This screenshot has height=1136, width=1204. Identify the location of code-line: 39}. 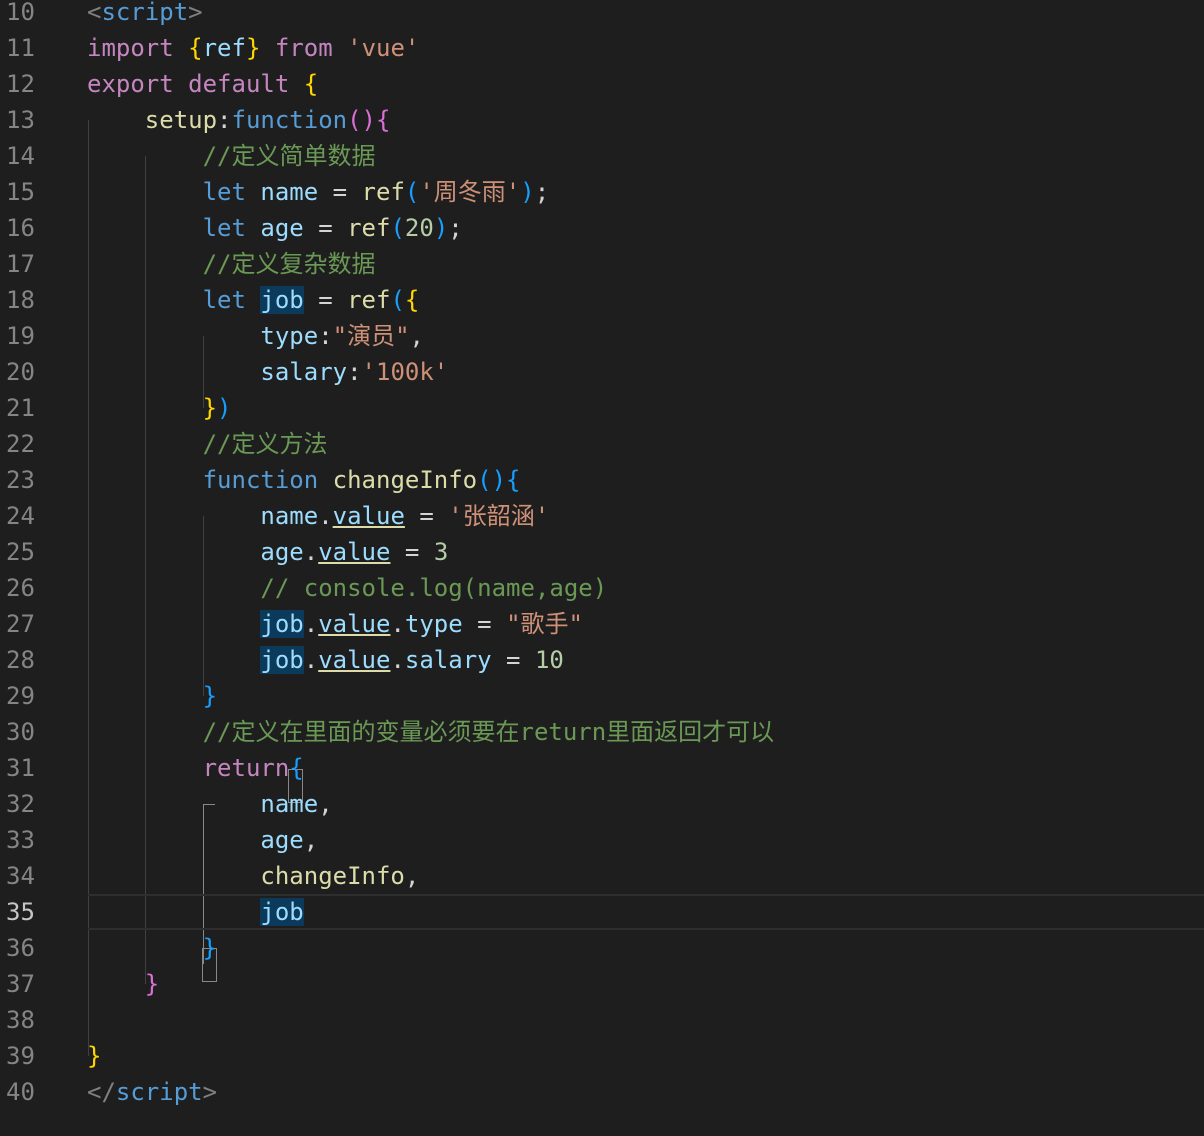
(602, 1056).